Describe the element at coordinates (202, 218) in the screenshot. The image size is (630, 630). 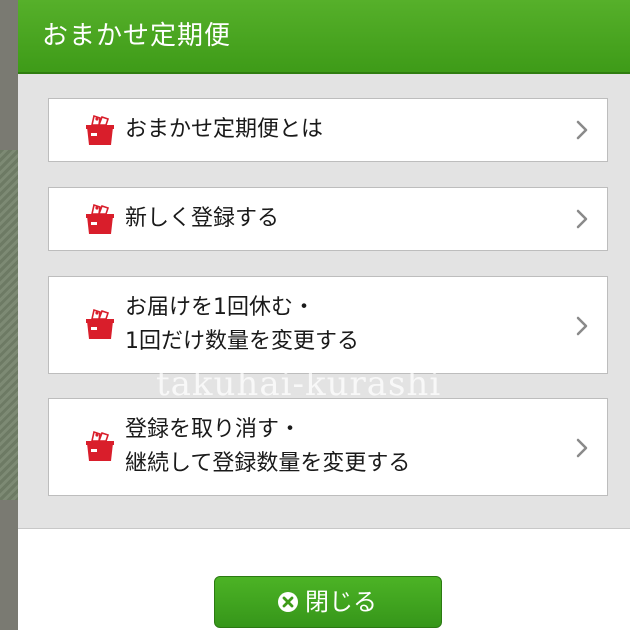
I see `menu-item-label: 新しく登録する` at that location.